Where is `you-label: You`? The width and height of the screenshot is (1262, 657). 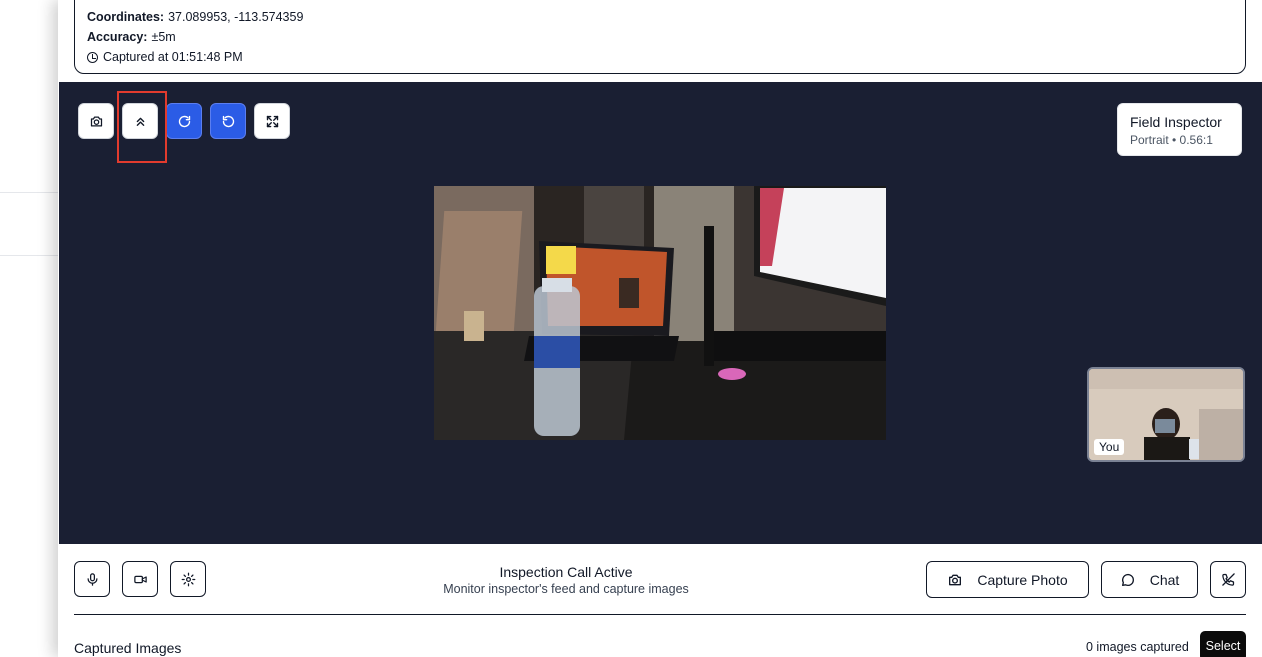 you-label: You is located at coordinates (1109, 447).